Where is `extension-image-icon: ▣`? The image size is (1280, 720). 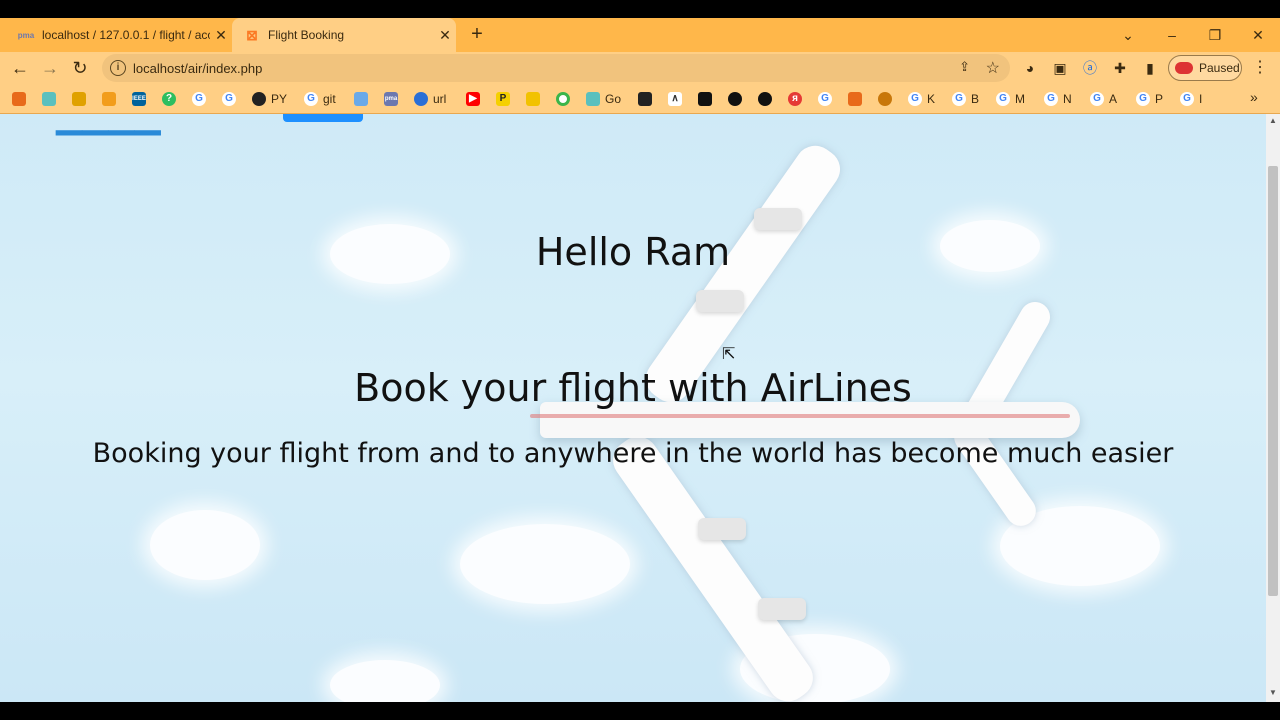 extension-image-icon: ▣ is located at coordinates (1060, 68).